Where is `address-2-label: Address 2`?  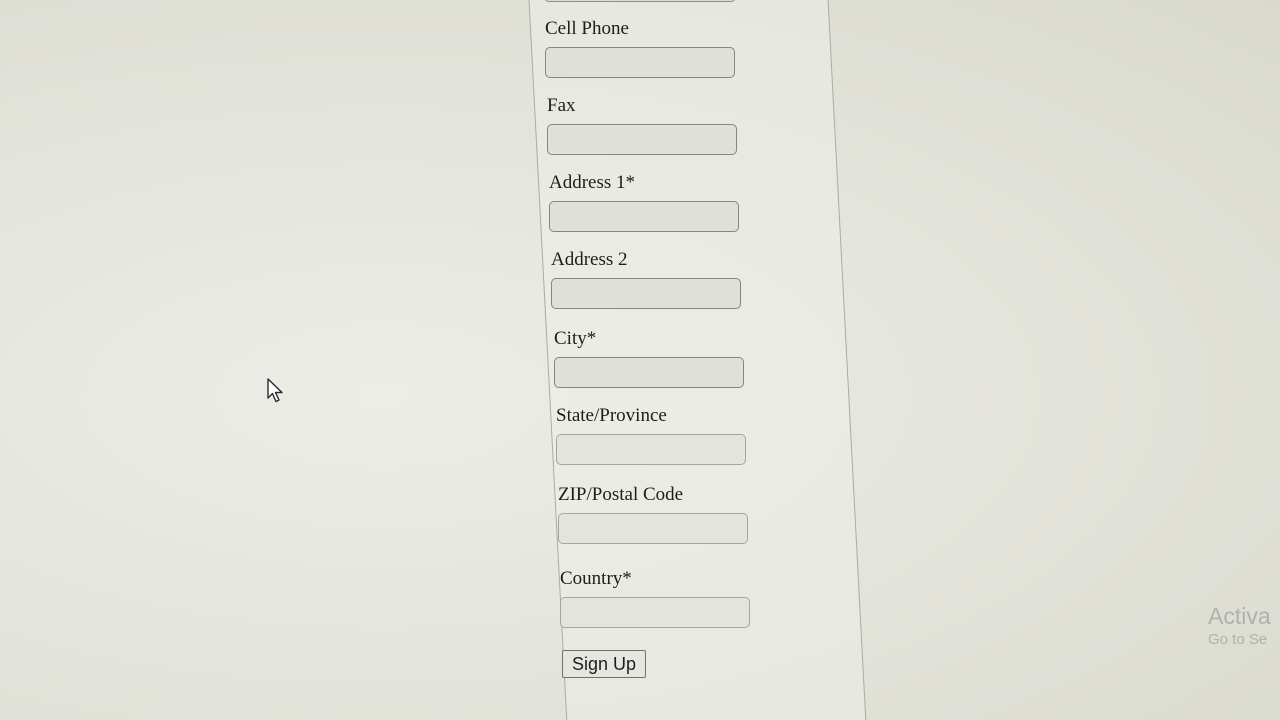 address-2-label: Address 2 is located at coordinates (589, 259).